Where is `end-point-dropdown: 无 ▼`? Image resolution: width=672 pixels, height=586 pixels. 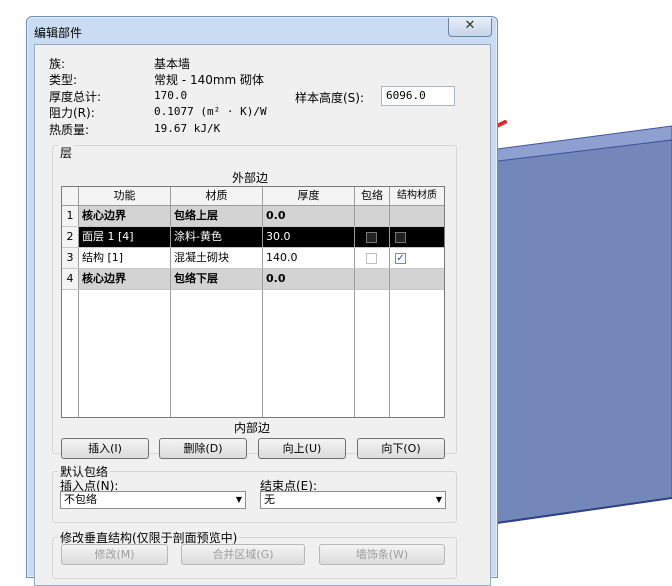
end-point-dropdown: 无 ▼ is located at coordinates (353, 500).